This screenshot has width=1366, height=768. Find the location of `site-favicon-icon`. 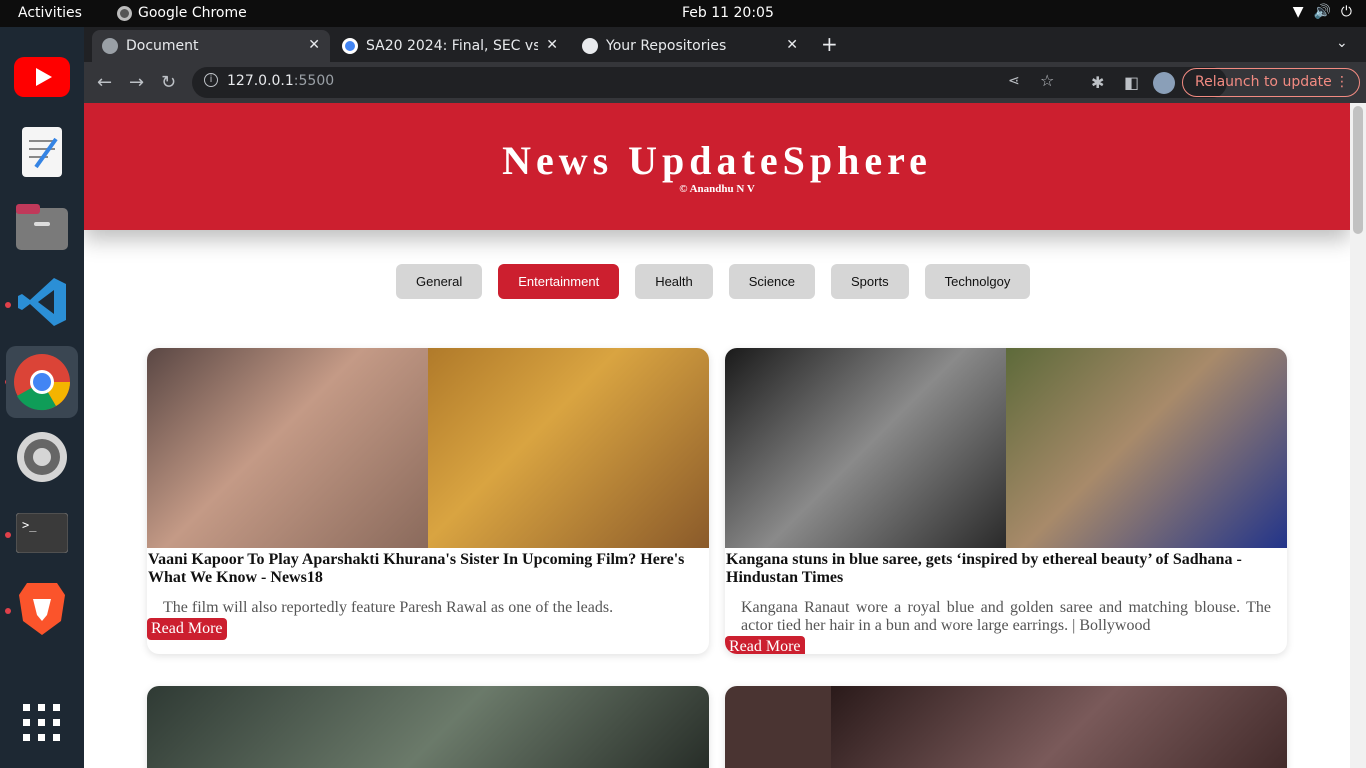

site-favicon-icon is located at coordinates (350, 46).